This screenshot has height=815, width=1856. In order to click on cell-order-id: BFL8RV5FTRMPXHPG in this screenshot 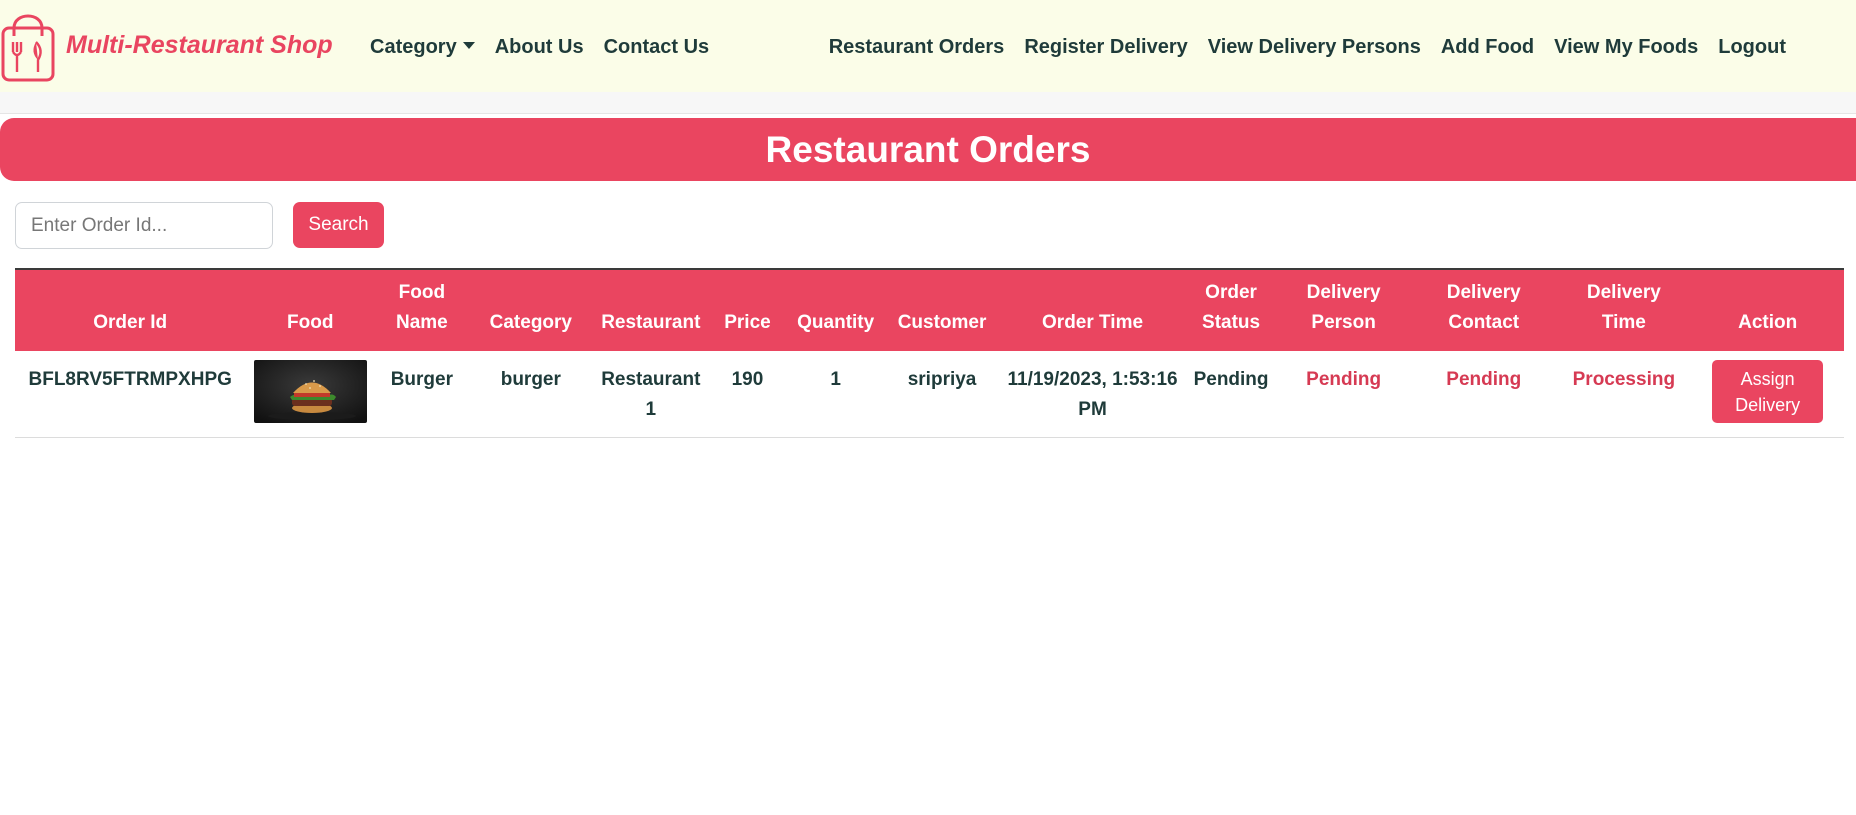, I will do `click(130, 379)`.